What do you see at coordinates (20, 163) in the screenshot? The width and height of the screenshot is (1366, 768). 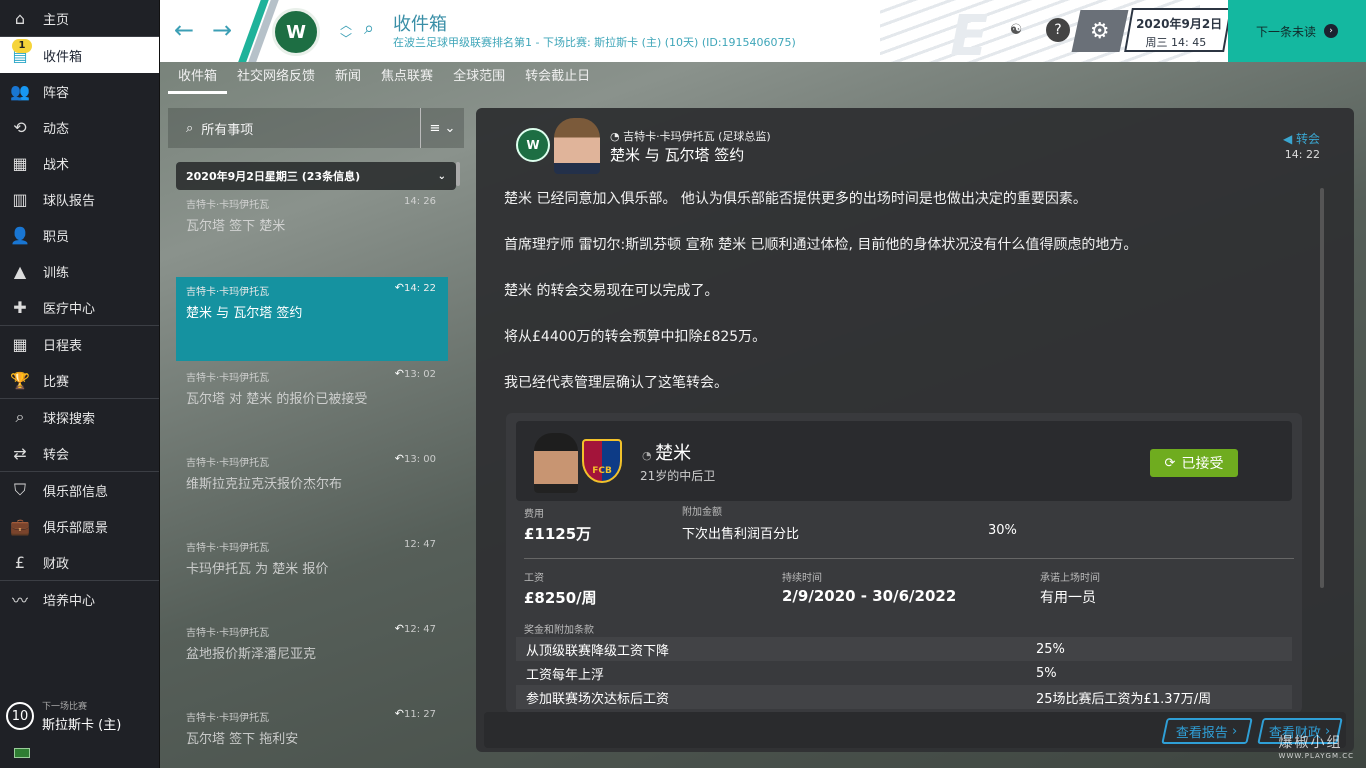 I see `tactics-icon: ▦` at bounding box center [20, 163].